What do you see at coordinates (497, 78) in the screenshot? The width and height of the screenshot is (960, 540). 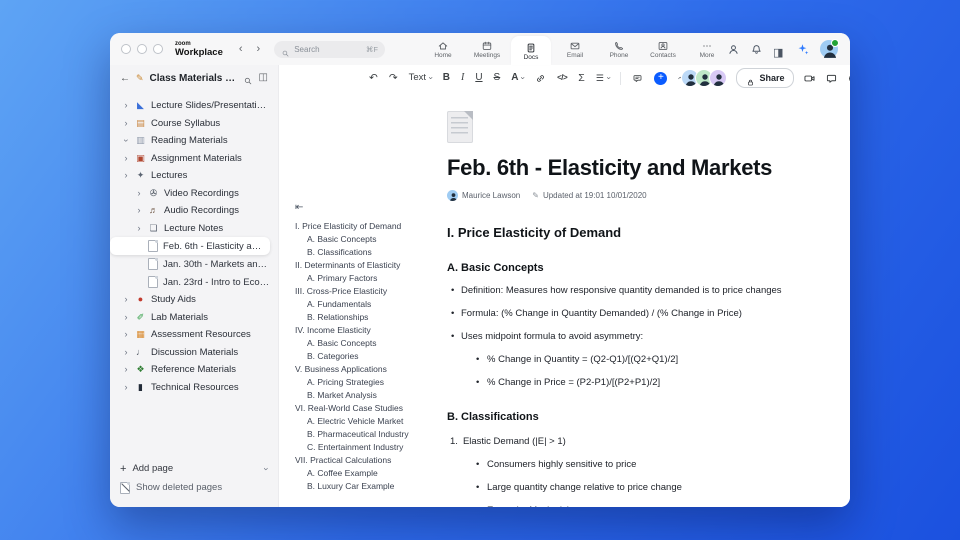 I see `strikethrough-button: S` at bounding box center [497, 78].